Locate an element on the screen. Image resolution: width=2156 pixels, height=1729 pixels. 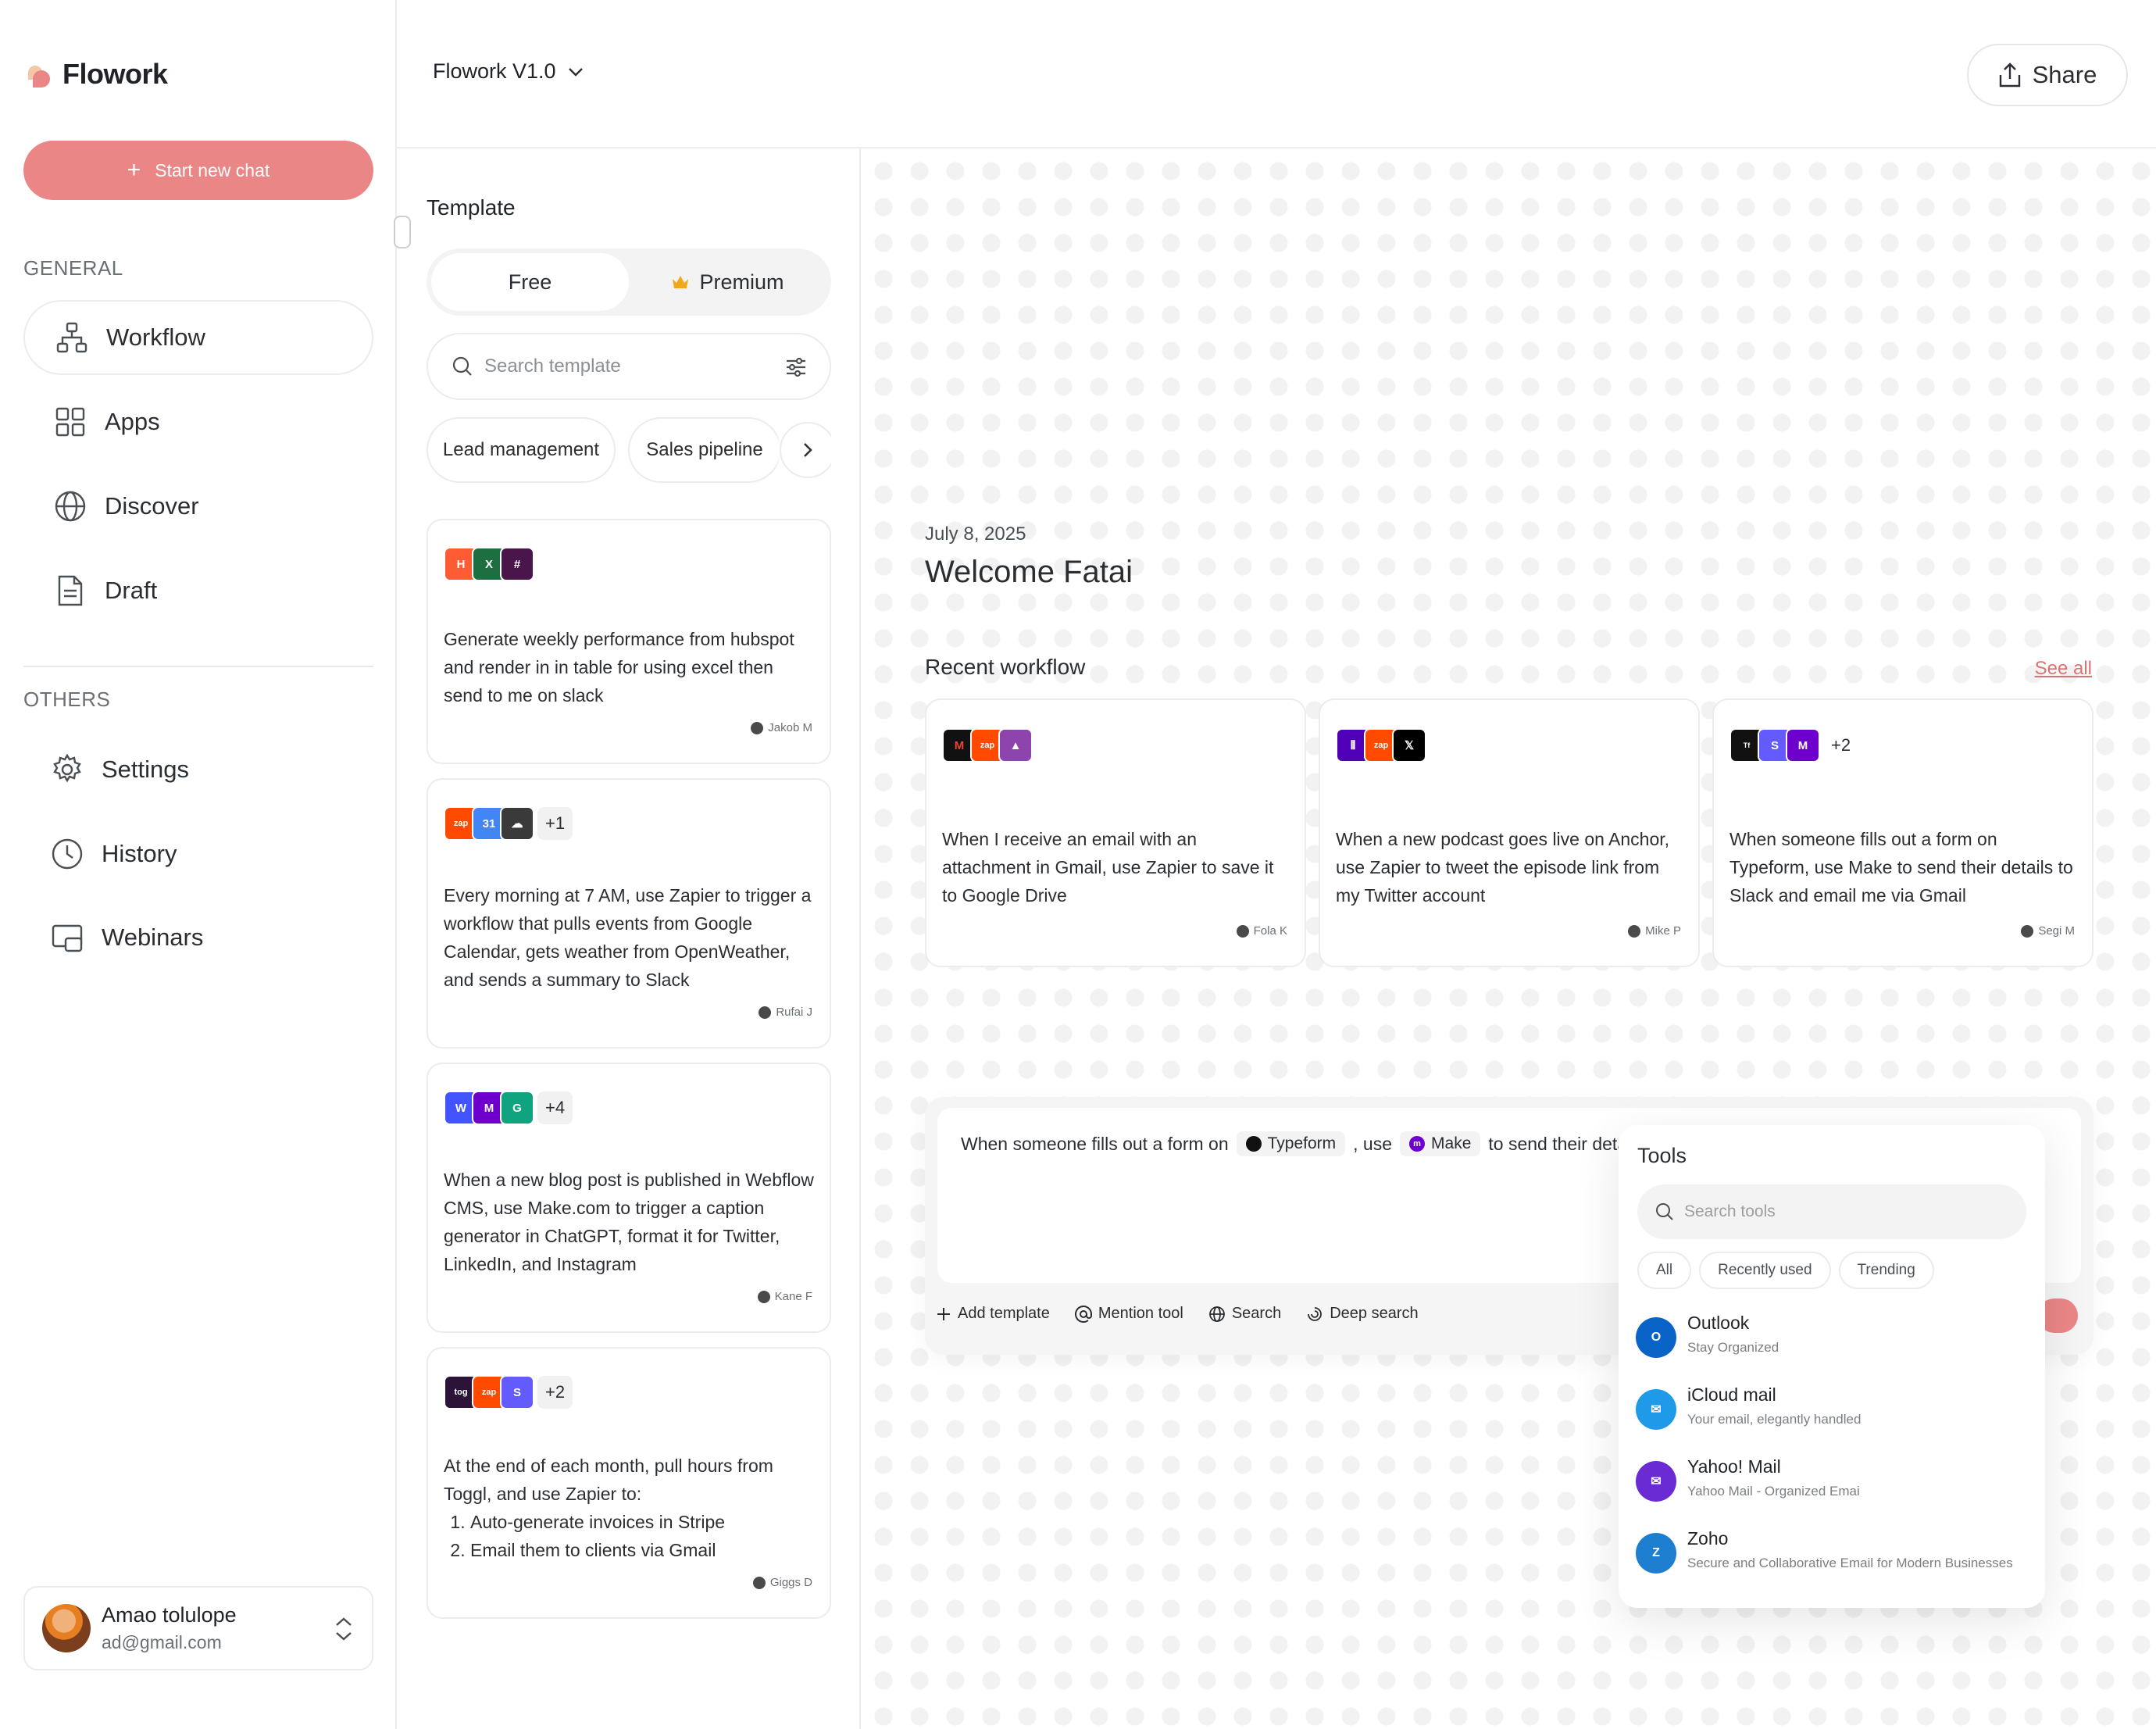
tool-info: Outlook Stay Organized is located at coordinates (1733, 1335).